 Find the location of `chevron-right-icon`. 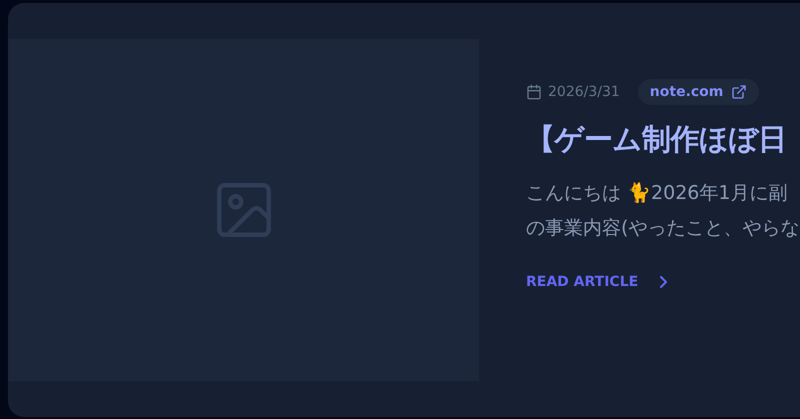

chevron-right-icon is located at coordinates (664, 282).